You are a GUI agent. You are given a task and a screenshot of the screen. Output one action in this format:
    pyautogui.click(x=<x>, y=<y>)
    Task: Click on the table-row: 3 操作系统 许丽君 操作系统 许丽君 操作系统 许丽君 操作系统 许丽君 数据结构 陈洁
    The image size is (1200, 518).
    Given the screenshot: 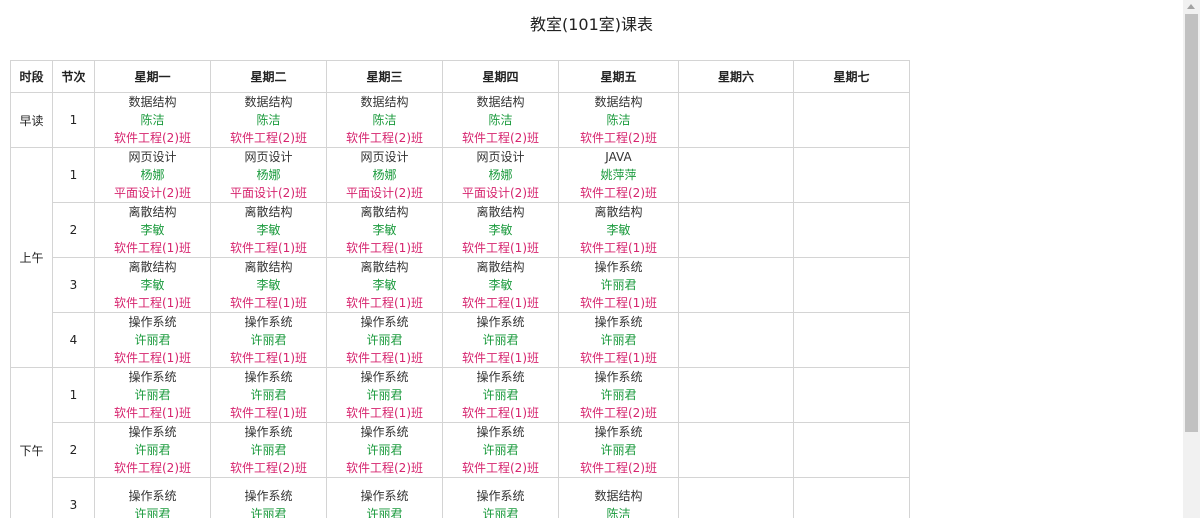 What is the action you would take?
    pyautogui.click(x=460, y=497)
    